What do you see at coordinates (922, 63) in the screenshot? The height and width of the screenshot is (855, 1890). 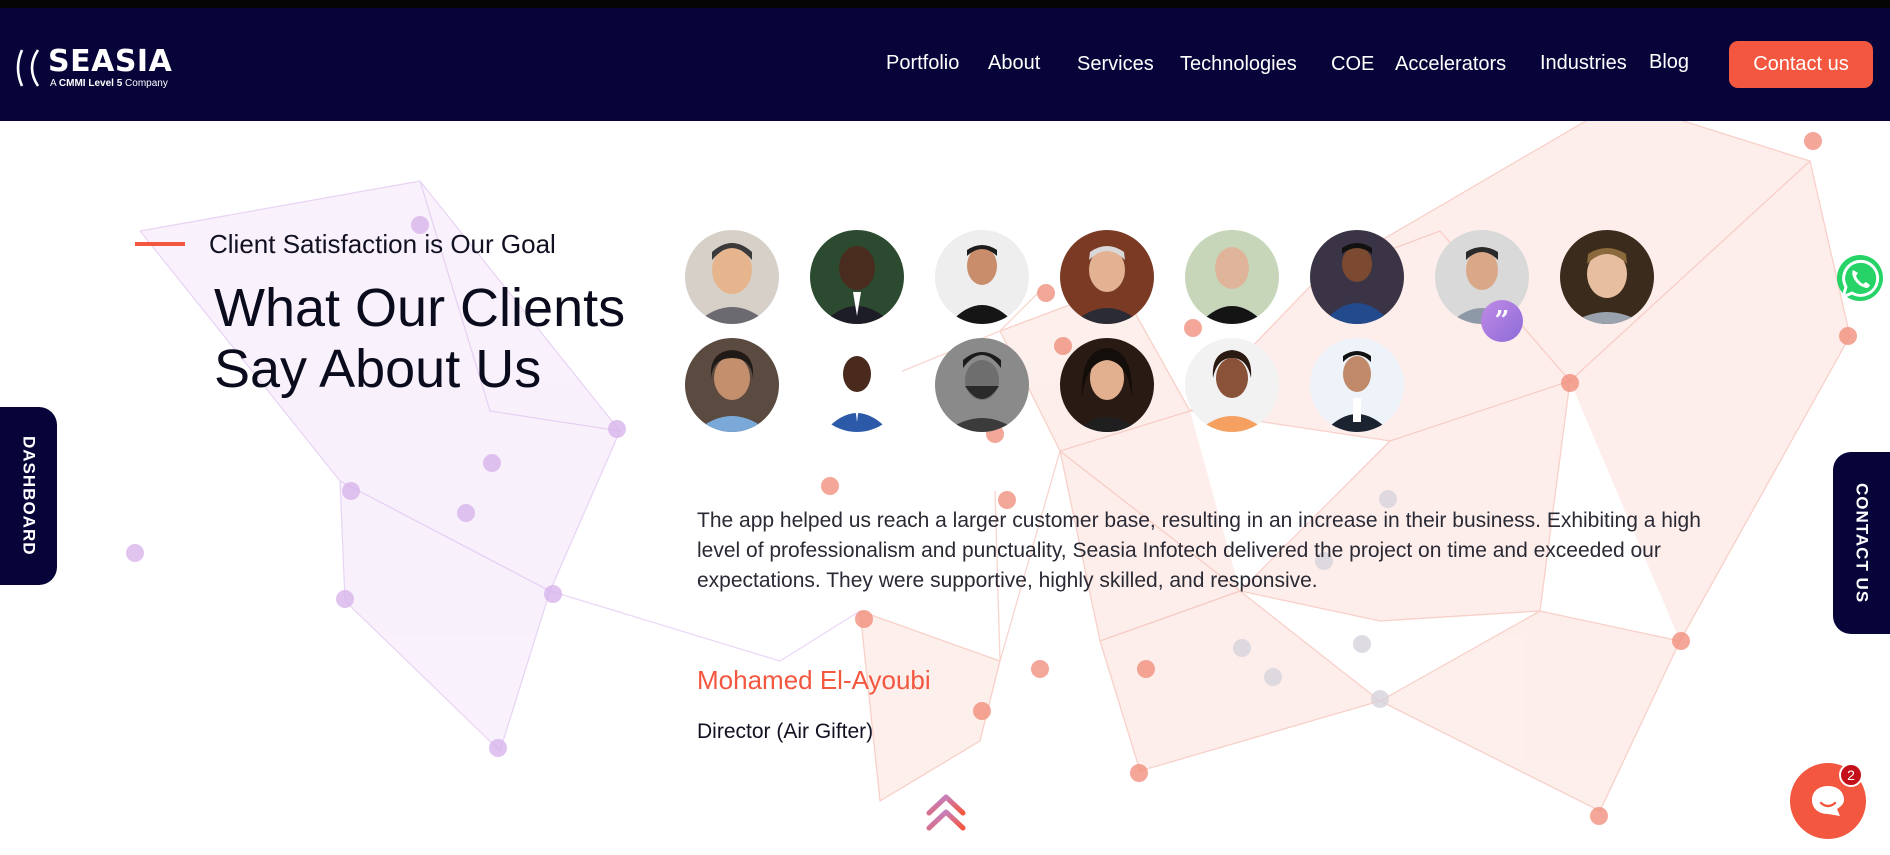 I see `nav-portfolio: Portfolio` at bounding box center [922, 63].